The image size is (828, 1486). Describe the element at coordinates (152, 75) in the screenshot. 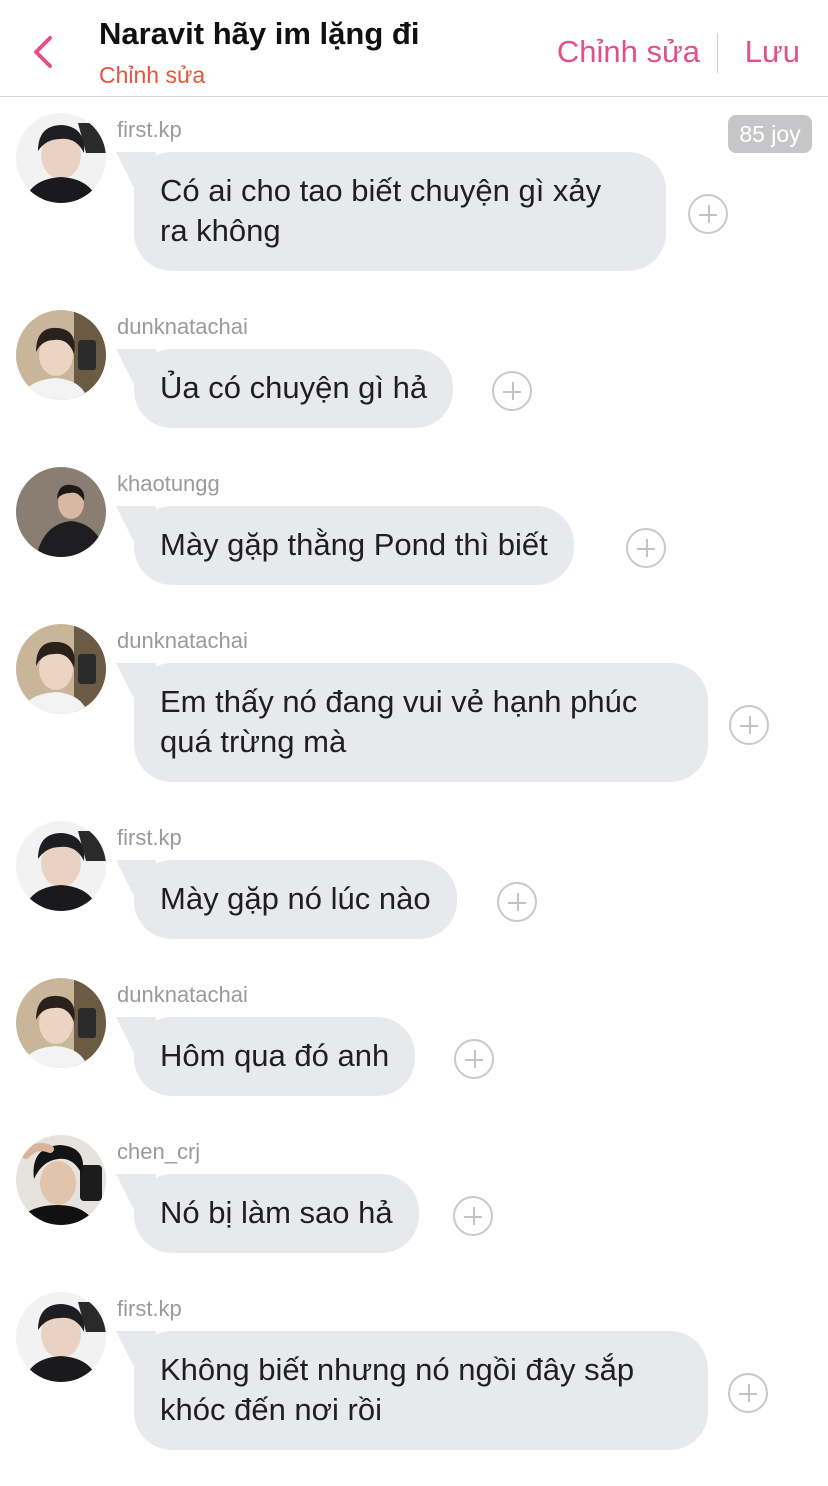

I see `edit-subtitle-link: Chỉnh sửa` at that location.